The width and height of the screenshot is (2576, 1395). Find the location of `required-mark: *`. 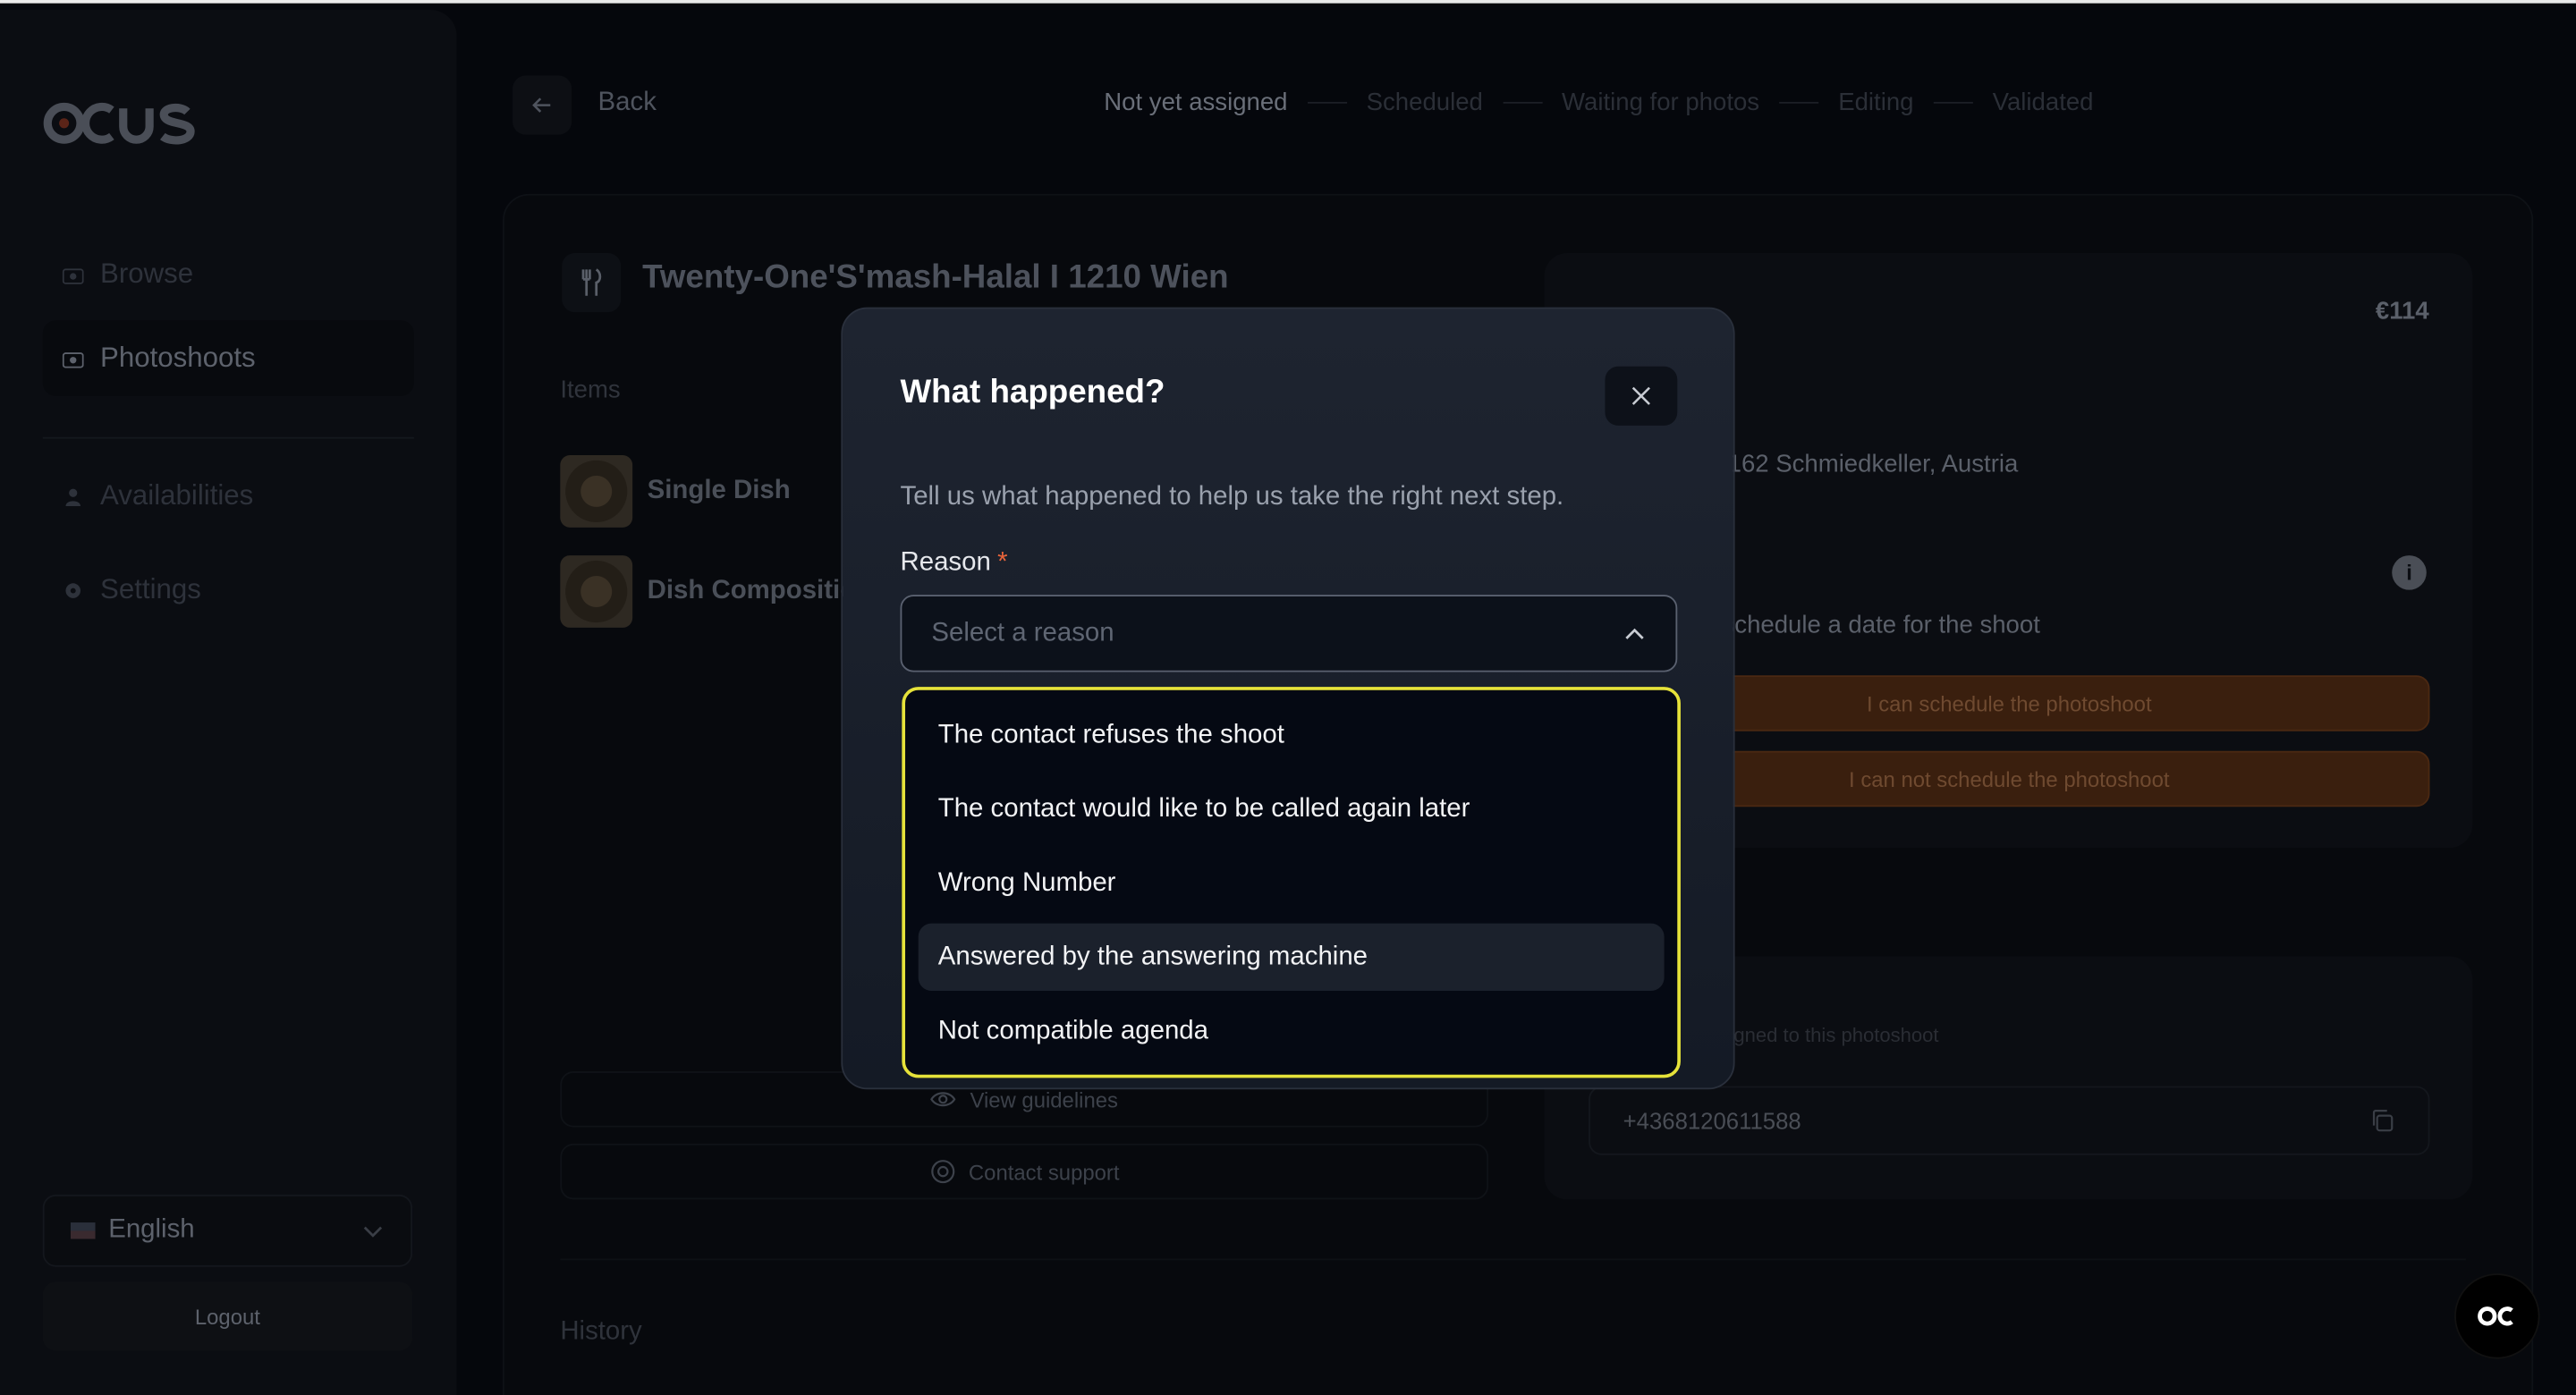

required-mark: * is located at coordinates (1002, 562).